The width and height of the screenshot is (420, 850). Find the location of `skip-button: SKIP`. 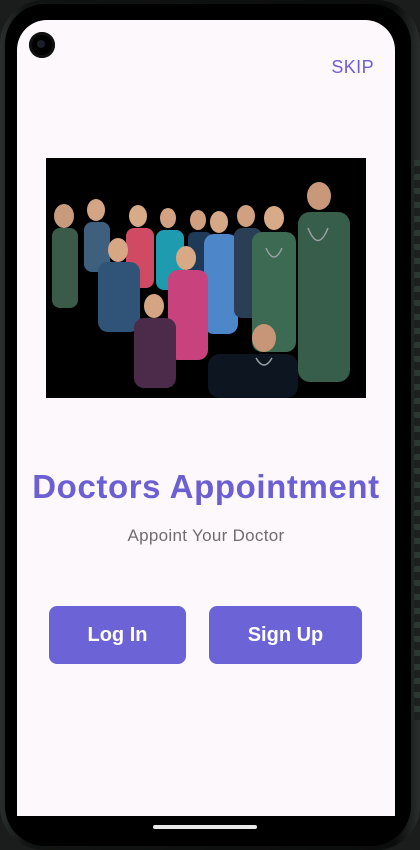

skip-button: SKIP is located at coordinates (352, 67).